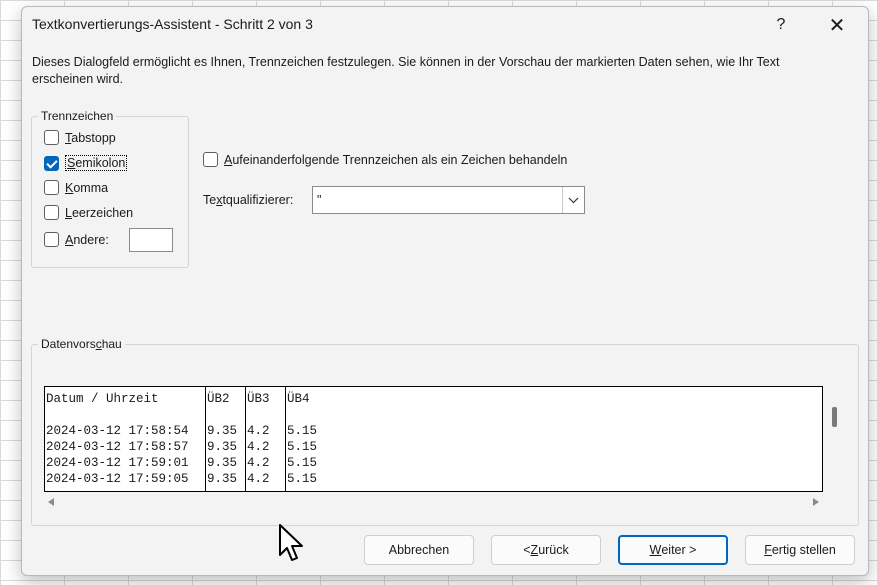 The width and height of the screenshot is (877, 585). Describe the element at coordinates (800, 550) in the screenshot. I see `finish-button: Fertig stellen` at that location.